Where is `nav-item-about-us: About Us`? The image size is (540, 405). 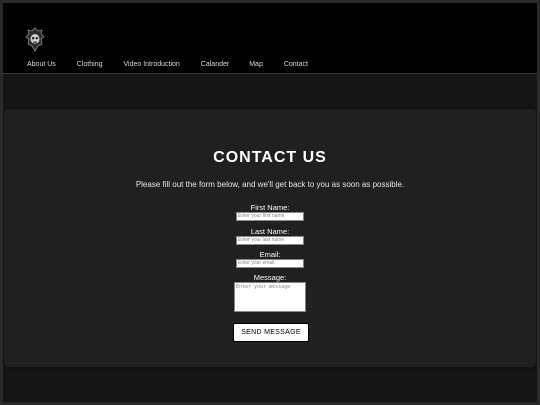
nav-item-about-us: About Us is located at coordinates (41, 64).